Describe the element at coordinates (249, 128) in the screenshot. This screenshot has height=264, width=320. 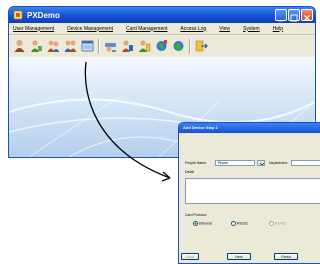
I see `dialog-title: Add Device Step 1` at that location.